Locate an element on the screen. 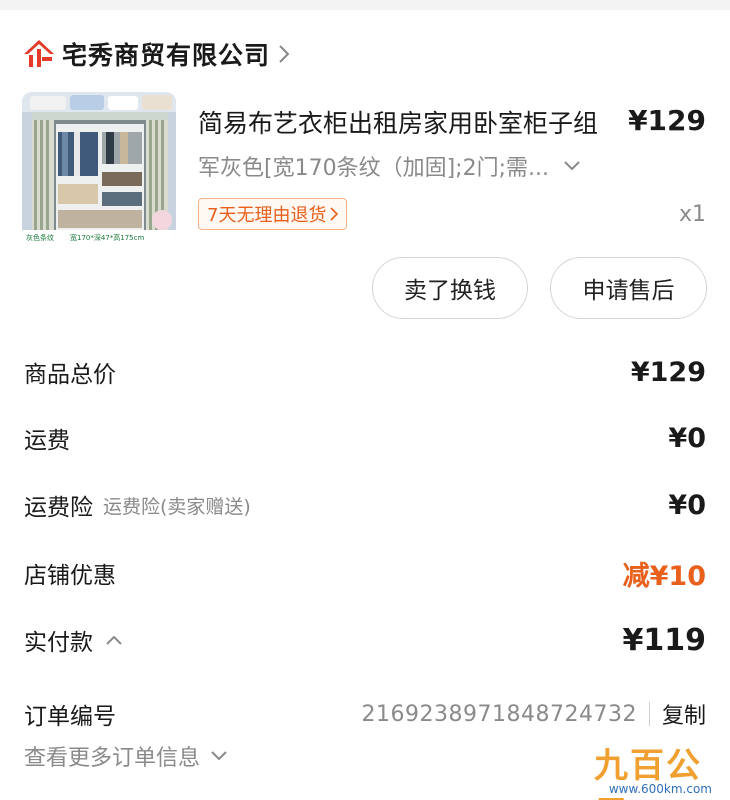 The image size is (730, 800). order-number-row: 订单编号 2169238971848724732 复制 is located at coordinates (365, 714).